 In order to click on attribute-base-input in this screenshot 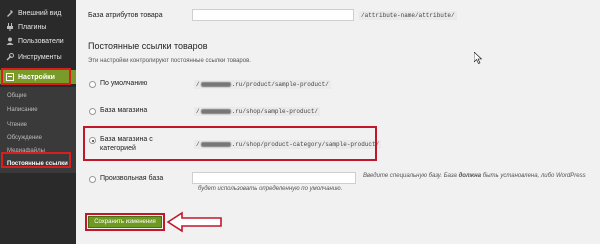, I will do `click(273, 15)`.